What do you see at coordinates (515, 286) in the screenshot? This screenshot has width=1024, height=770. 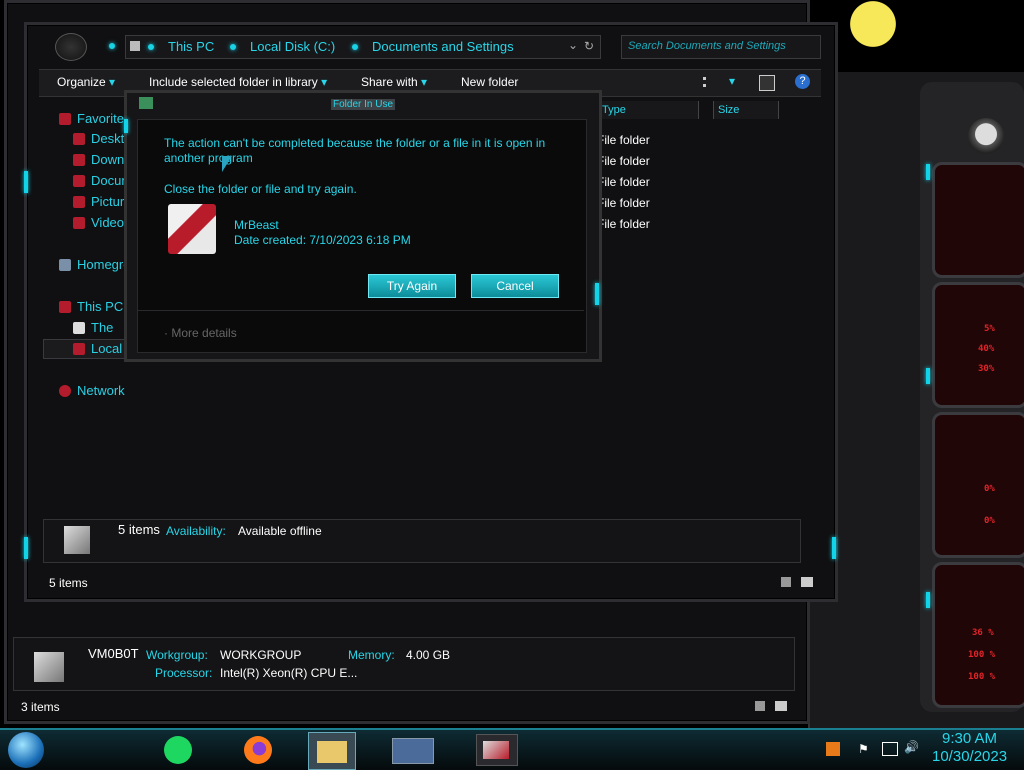 I see `cancel-button: Cancel` at bounding box center [515, 286].